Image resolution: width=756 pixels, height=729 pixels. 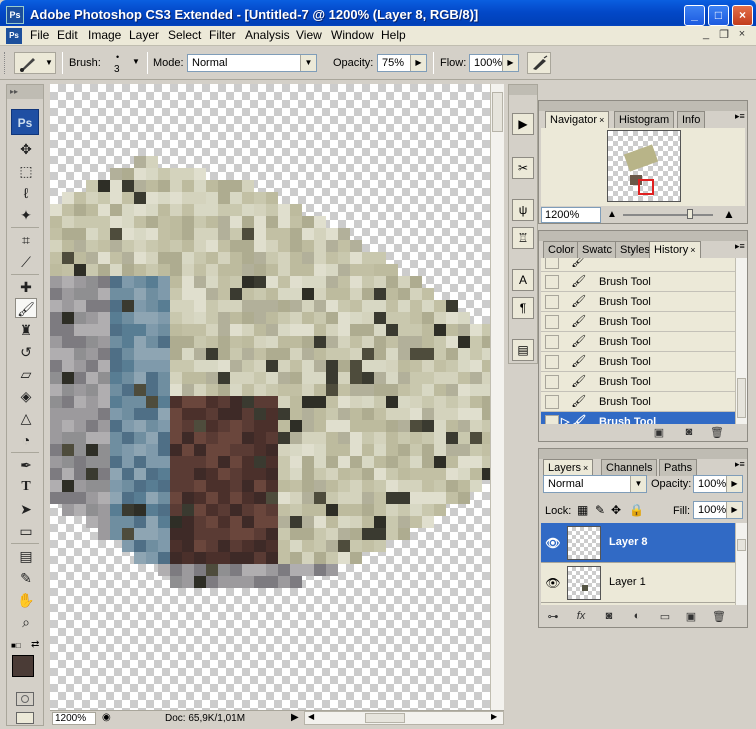 What do you see at coordinates (718, 510) in the screenshot?
I see `fill-input: 100% ▶` at bounding box center [718, 510].